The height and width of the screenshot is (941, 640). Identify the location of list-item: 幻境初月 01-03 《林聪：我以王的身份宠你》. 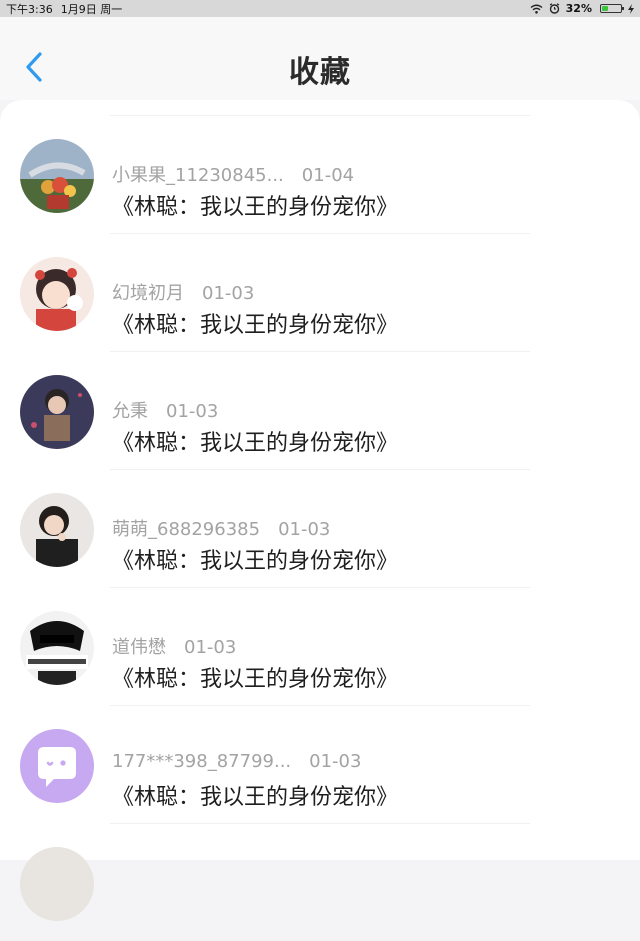
(320, 292).